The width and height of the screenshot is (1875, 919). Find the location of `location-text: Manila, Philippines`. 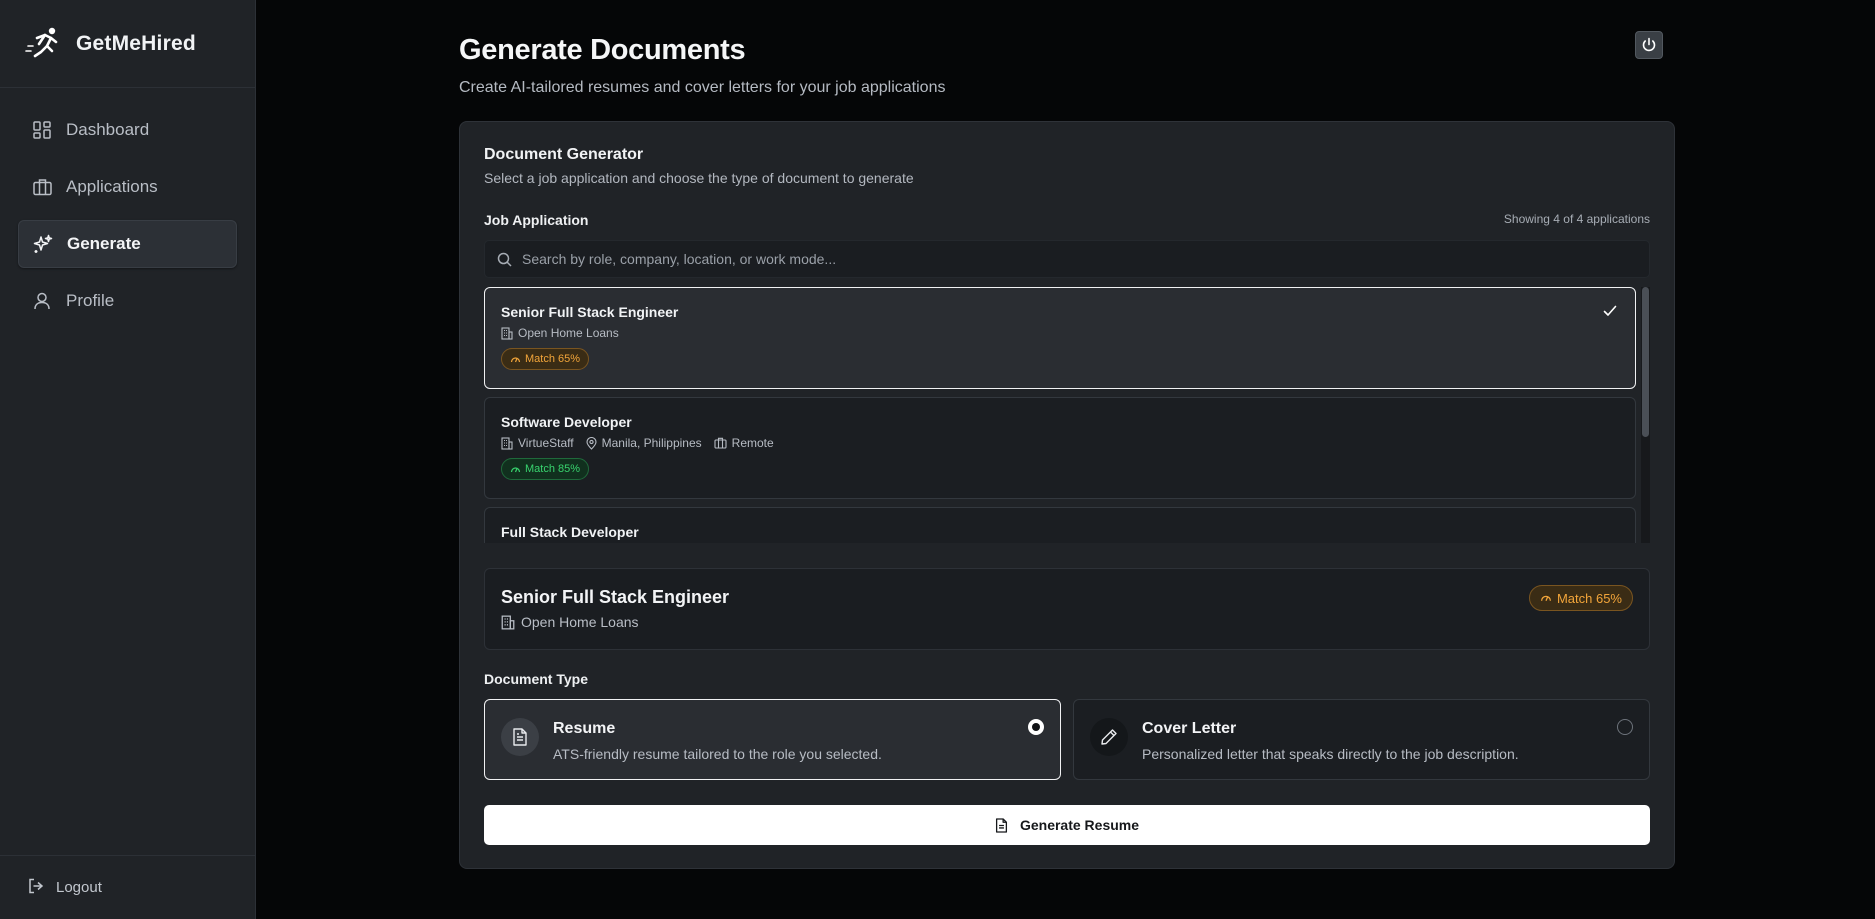

location-text: Manila, Philippines is located at coordinates (651, 443).